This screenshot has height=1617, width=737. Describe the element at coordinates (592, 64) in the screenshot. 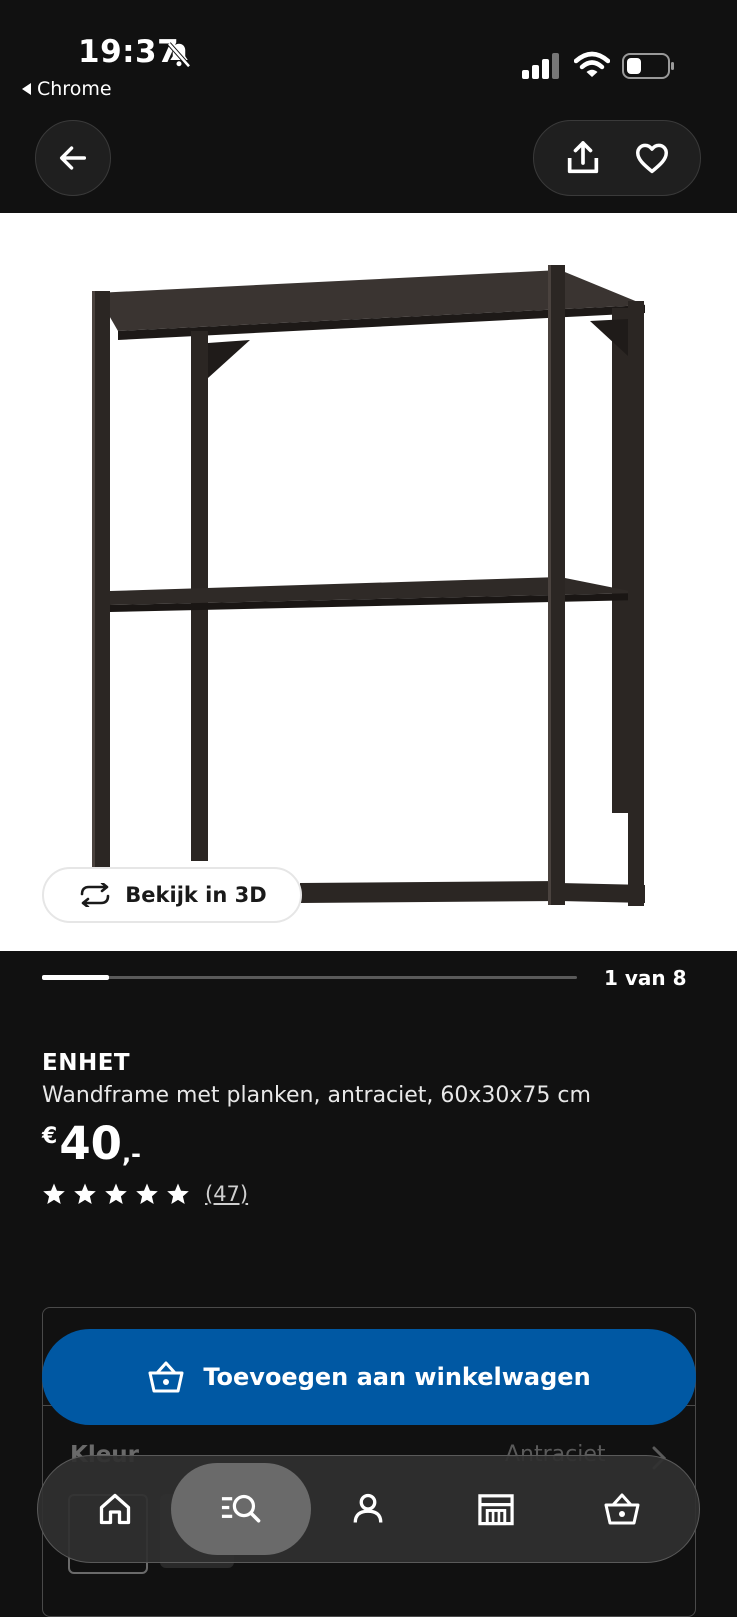

I see `wifi-icon` at that location.